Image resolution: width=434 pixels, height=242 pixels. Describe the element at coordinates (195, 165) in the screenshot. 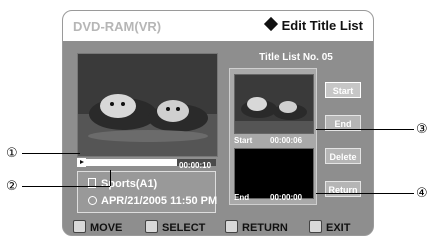

I see `playback-time: 00:00:10` at that location.